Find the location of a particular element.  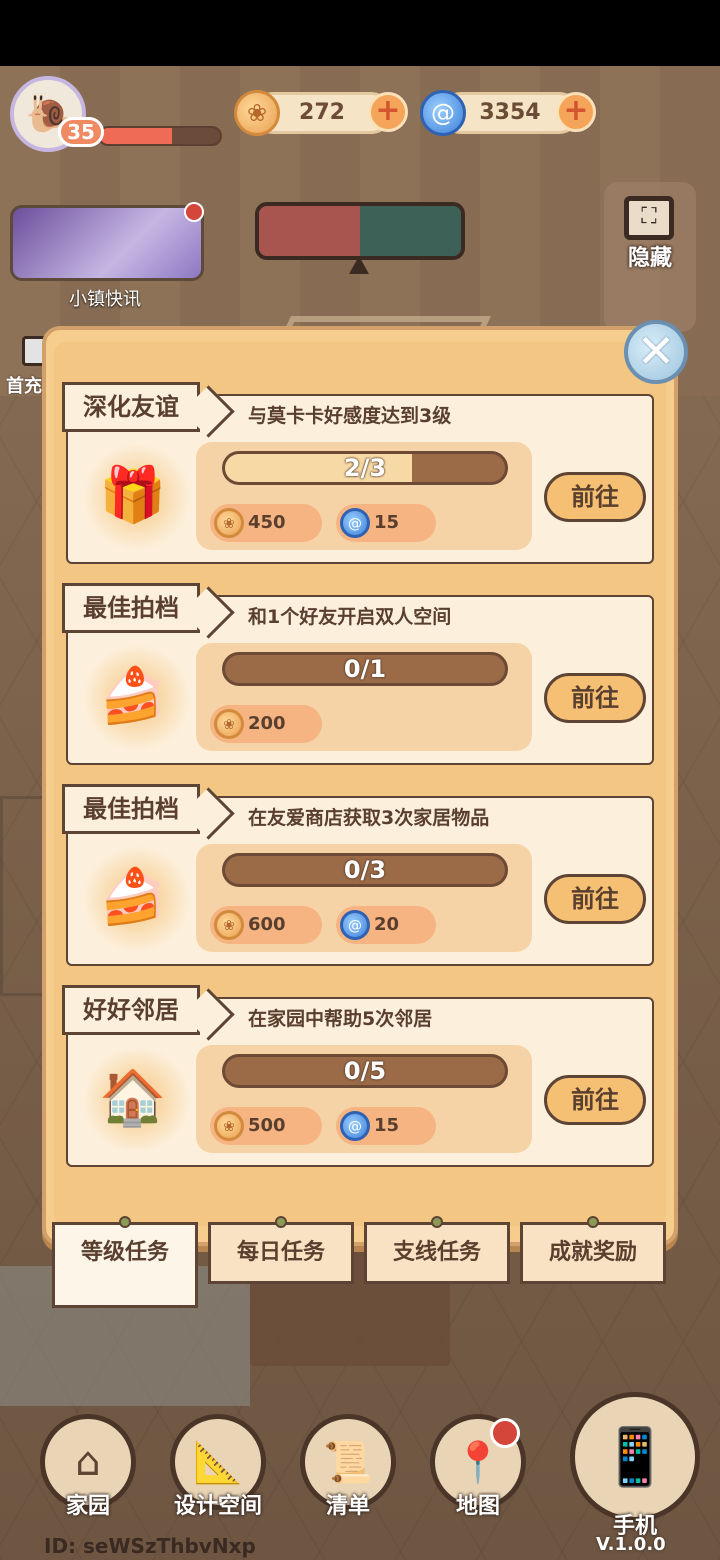

tab-daily-tasks: 每日任务 is located at coordinates (281, 1253).